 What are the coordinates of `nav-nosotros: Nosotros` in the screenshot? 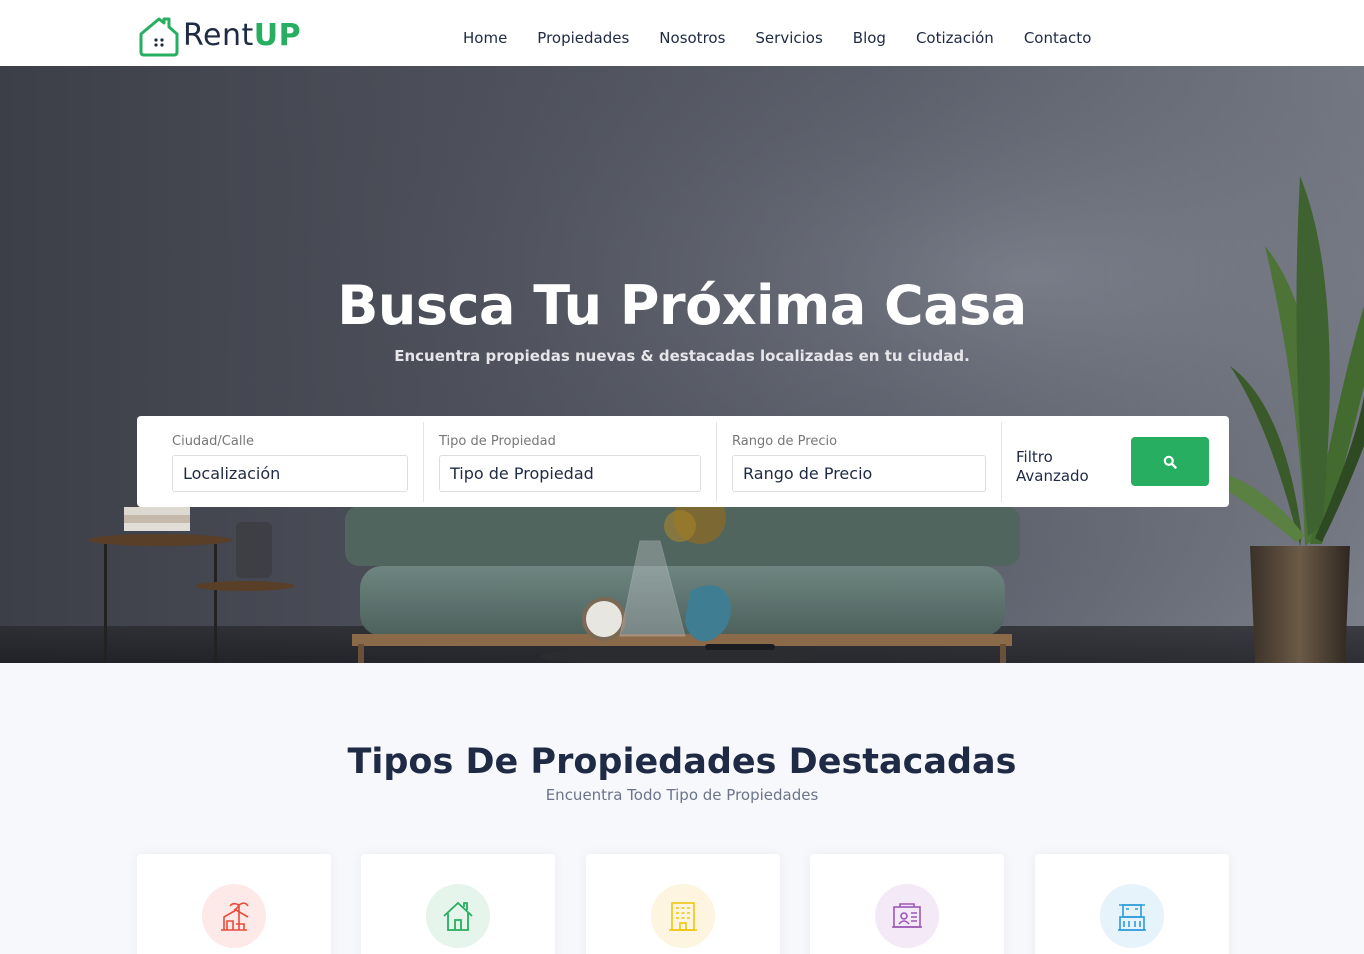 It's located at (692, 38).